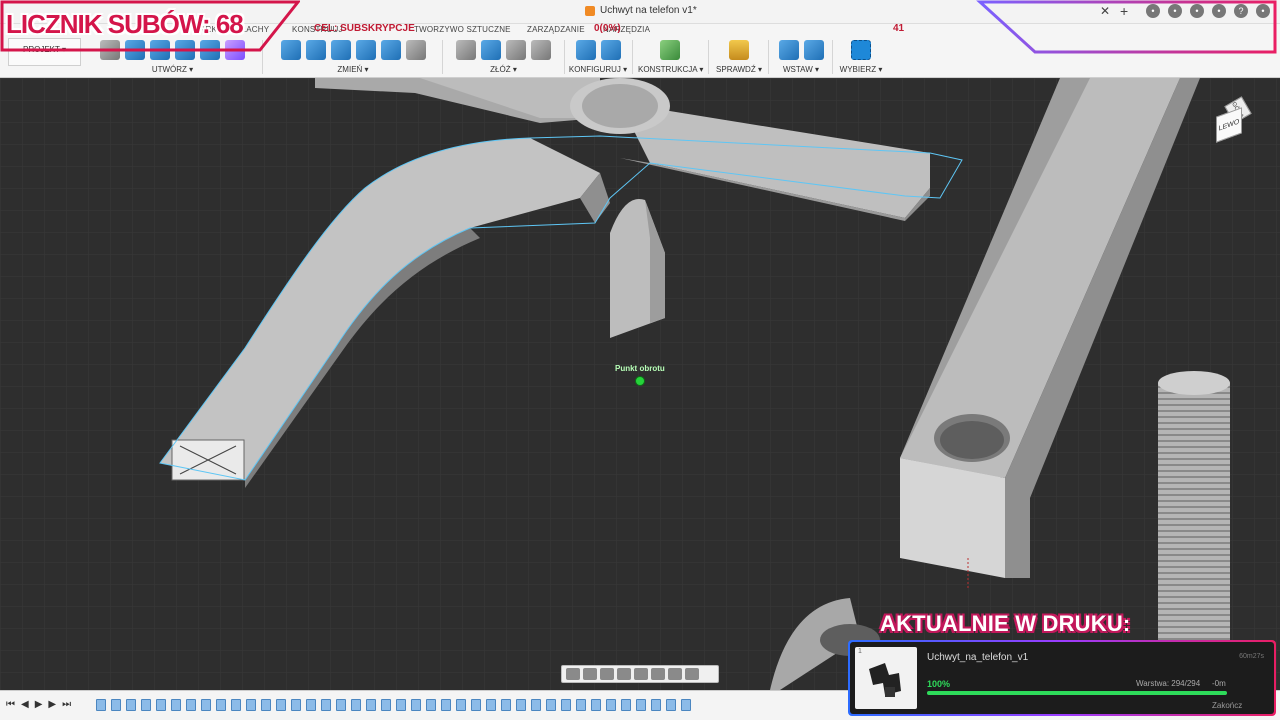 The height and width of the screenshot is (720, 1280). I want to click on sub-goal-label: CEL: SUBSKRYPCJE, so click(364, 28).